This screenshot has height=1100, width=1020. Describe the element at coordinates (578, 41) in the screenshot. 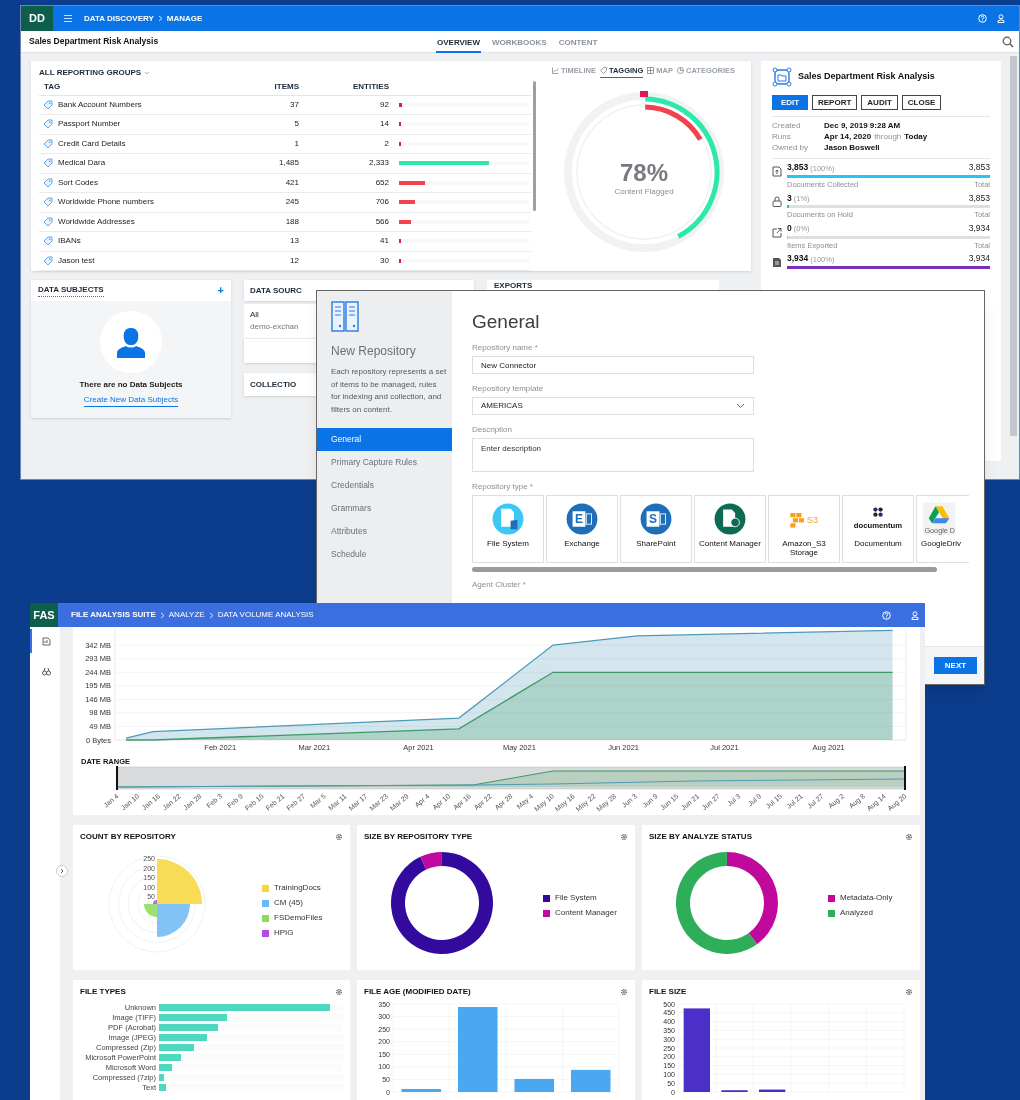

I see `tab: CONTENT` at that location.